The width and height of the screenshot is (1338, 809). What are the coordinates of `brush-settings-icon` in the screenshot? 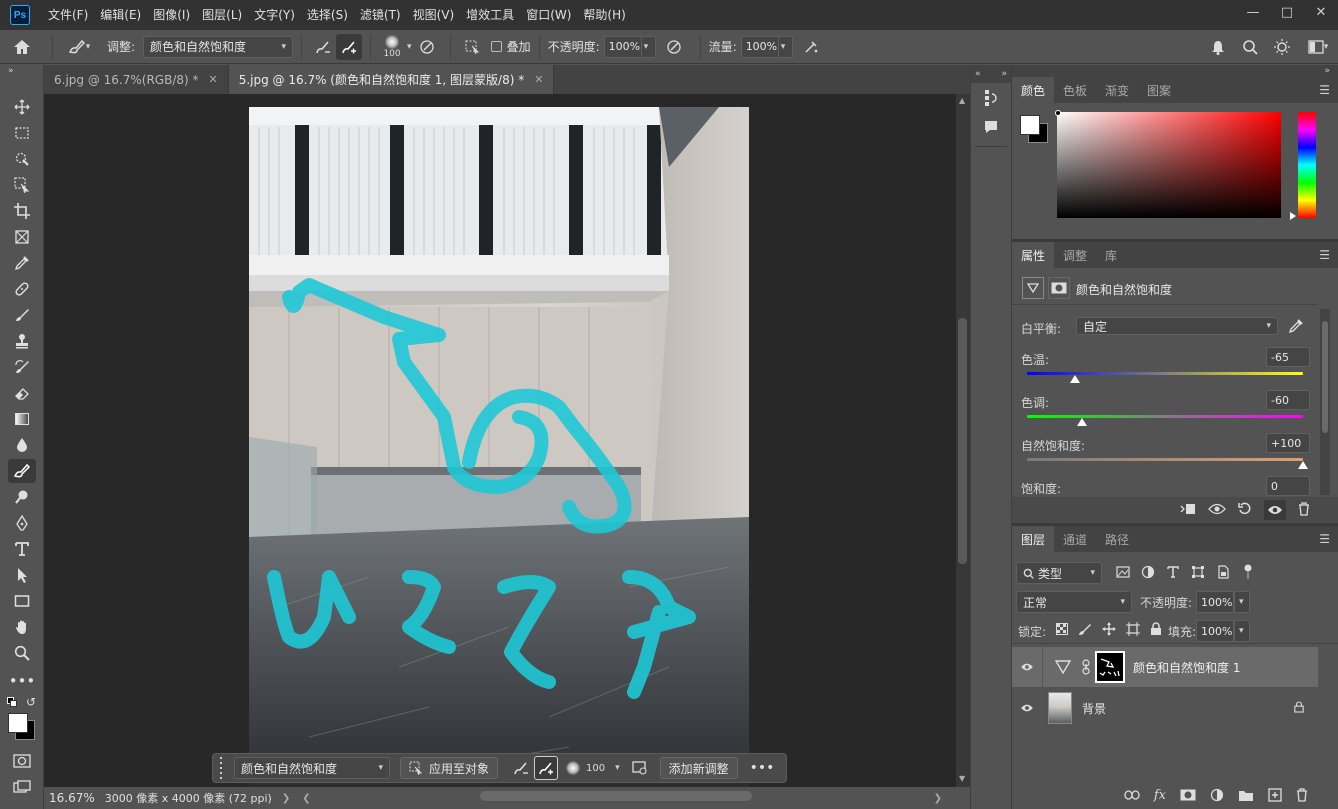 It's located at (427, 47).